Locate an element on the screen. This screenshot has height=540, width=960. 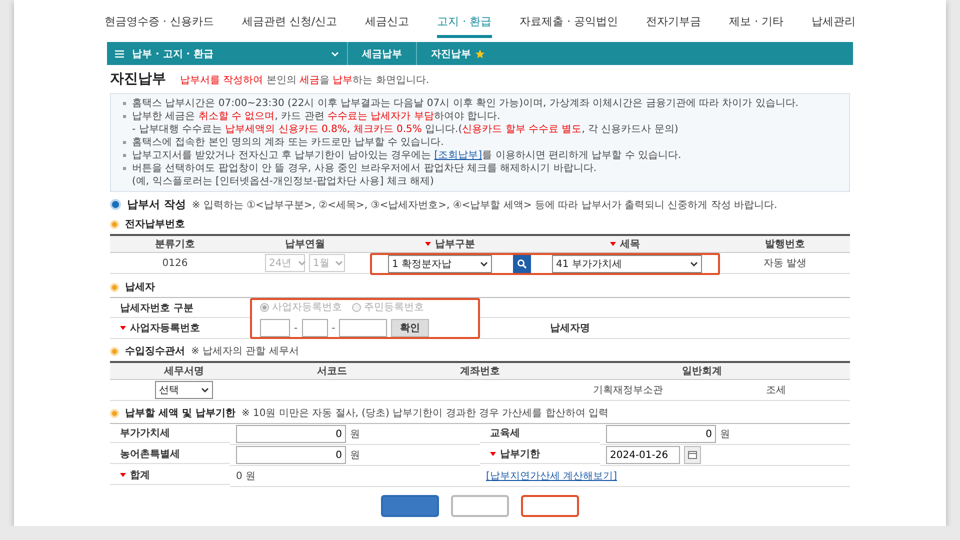
nav-tab: 고지 · 환급 is located at coordinates (464, 19).